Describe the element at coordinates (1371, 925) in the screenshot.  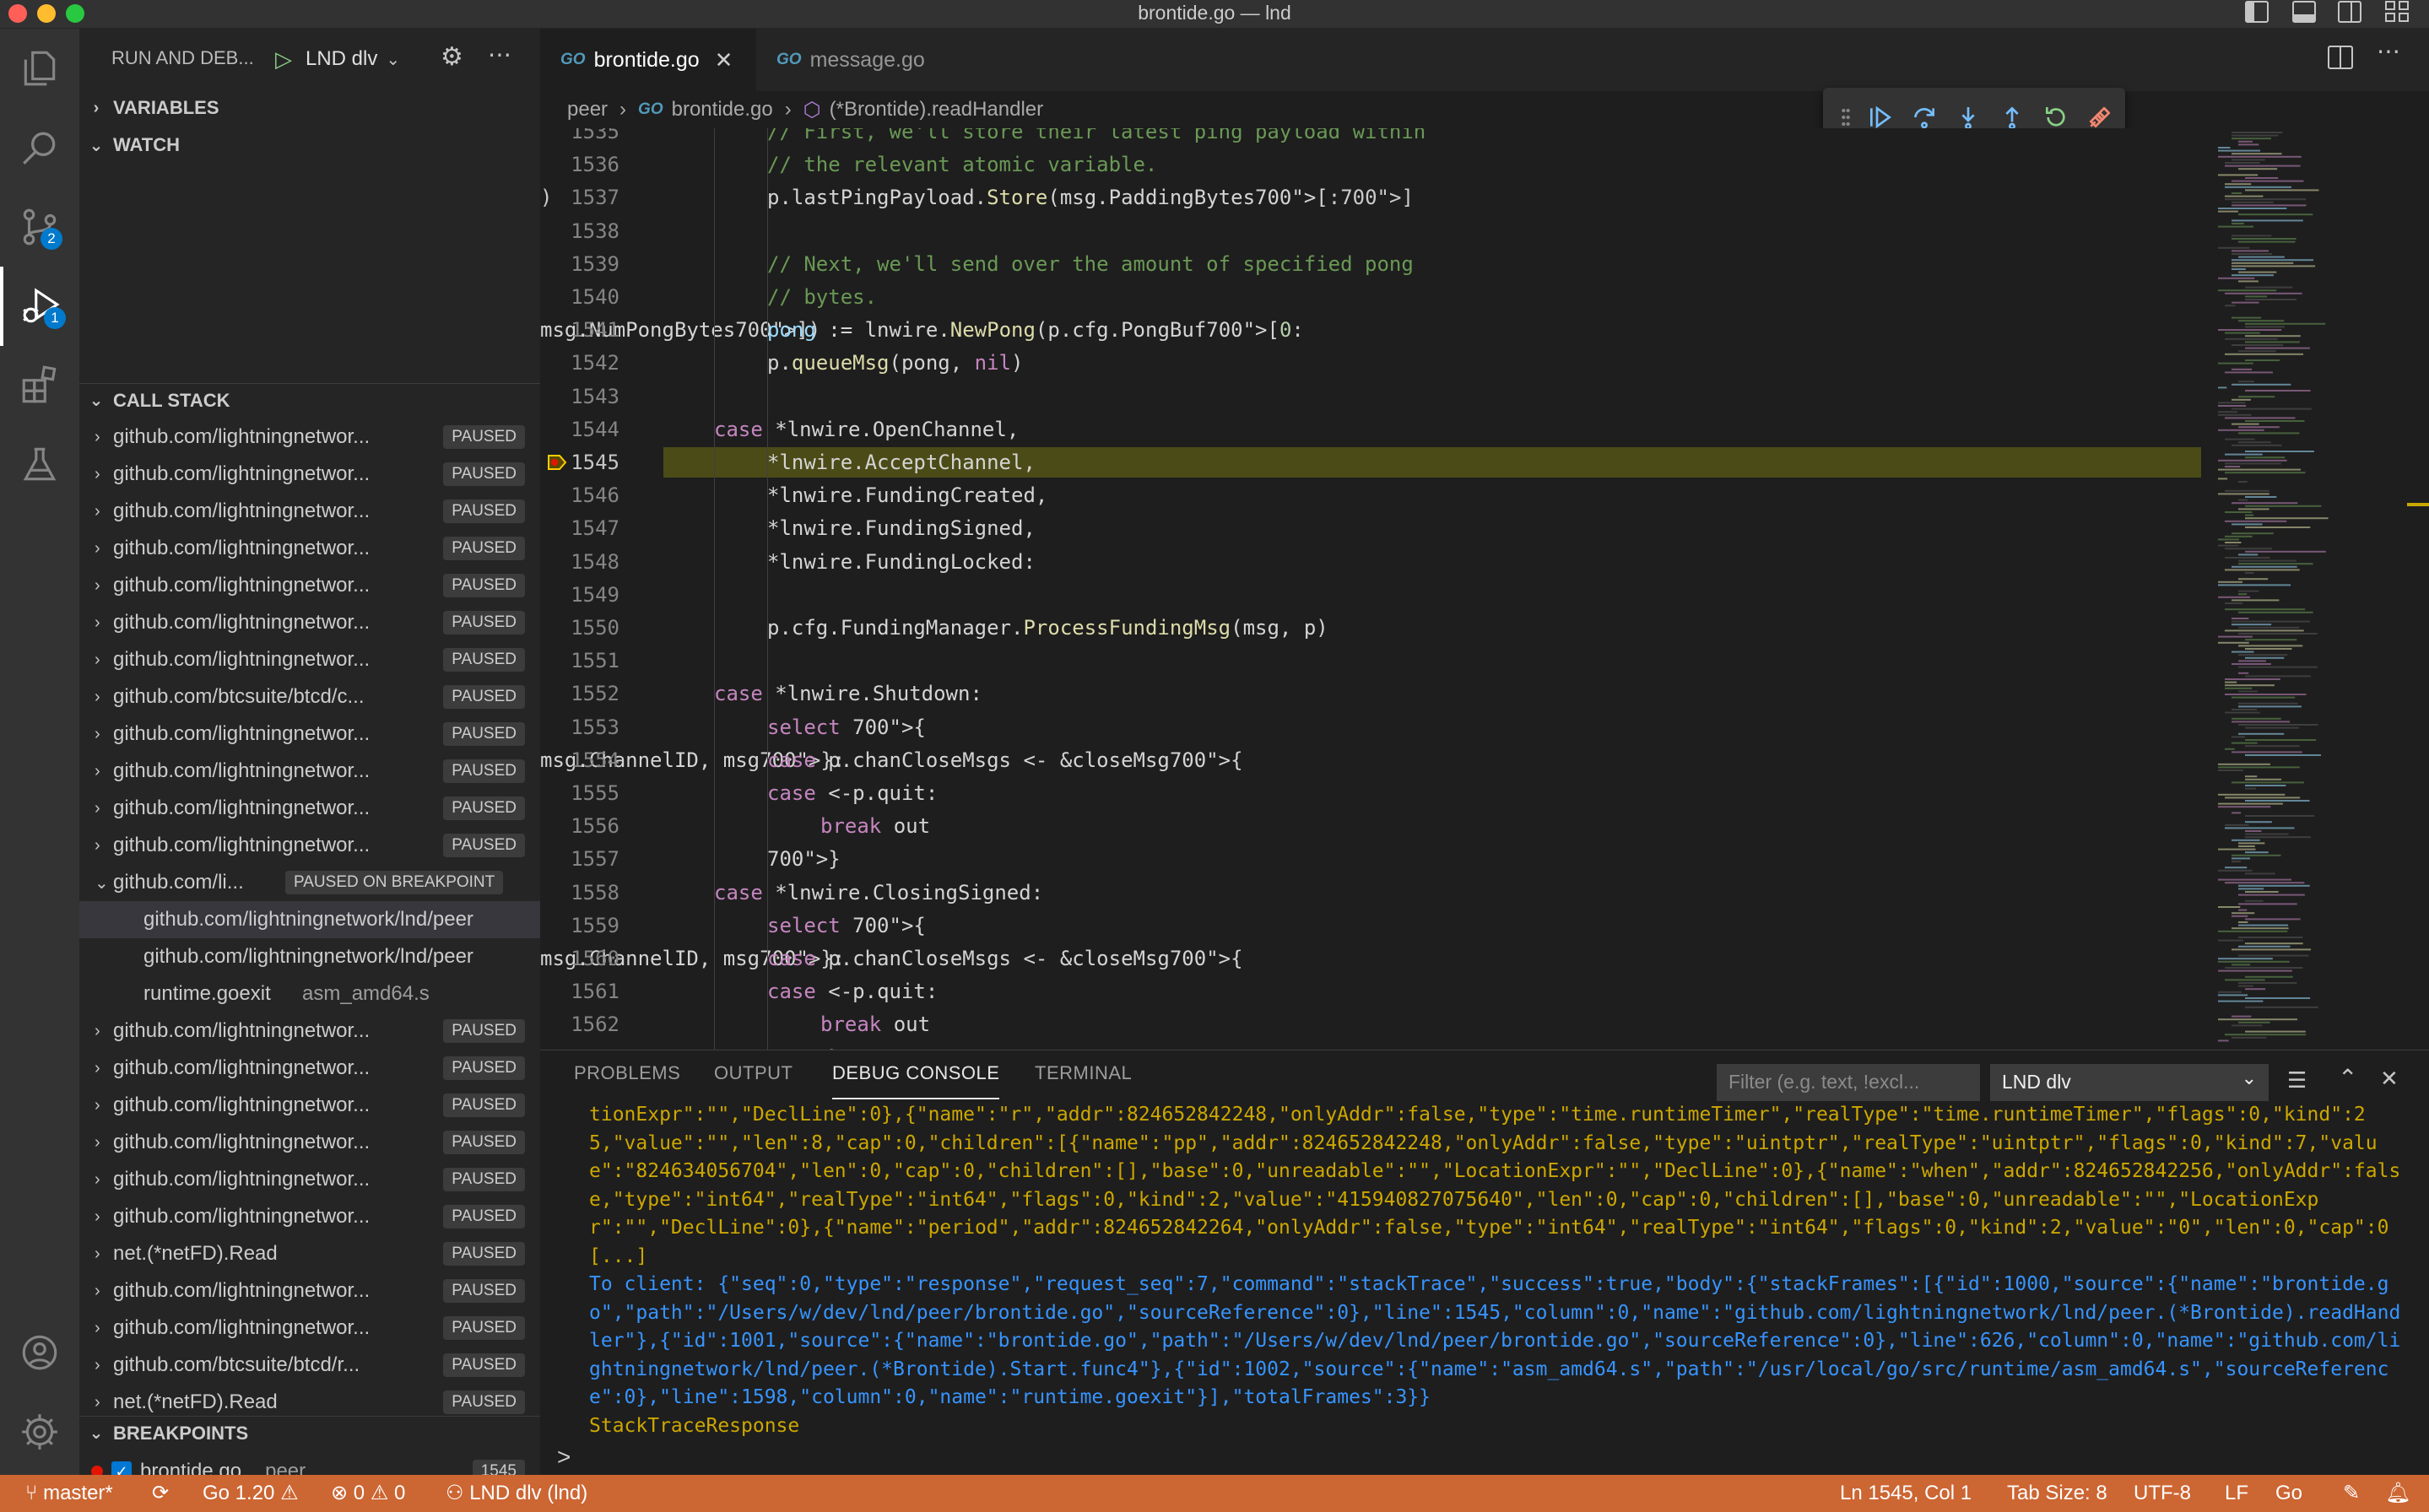
I see `code-line: 1559 select 700">{` at that location.